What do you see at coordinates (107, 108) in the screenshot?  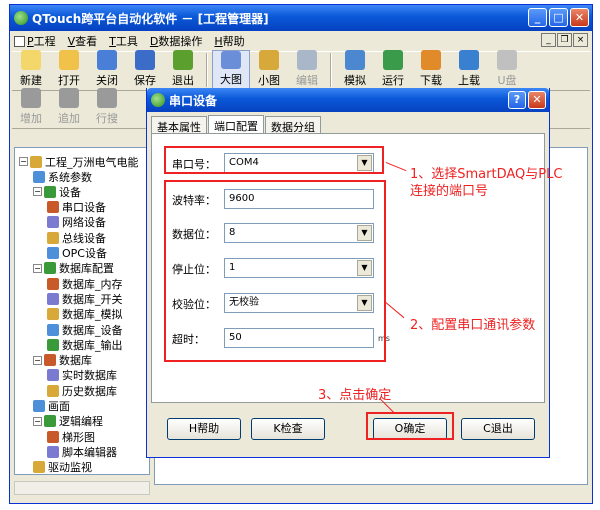 I see `toolbar2-button-2: 行搜` at bounding box center [107, 108].